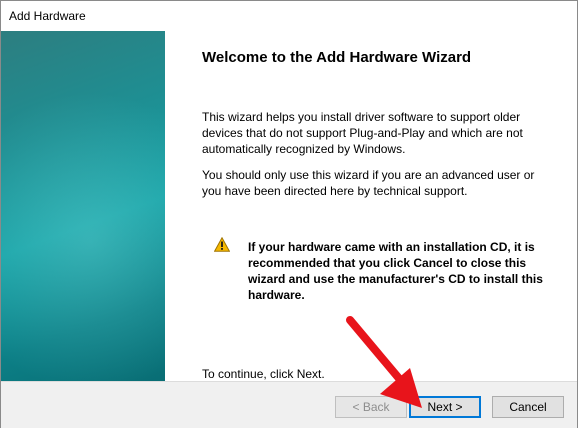 The height and width of the screenshot is (428, 578). What do you see at coordinates (263, 374) in the screenshot?
I see `continue-instruction: To continue, click Next.` at bounding box center [263, 374].